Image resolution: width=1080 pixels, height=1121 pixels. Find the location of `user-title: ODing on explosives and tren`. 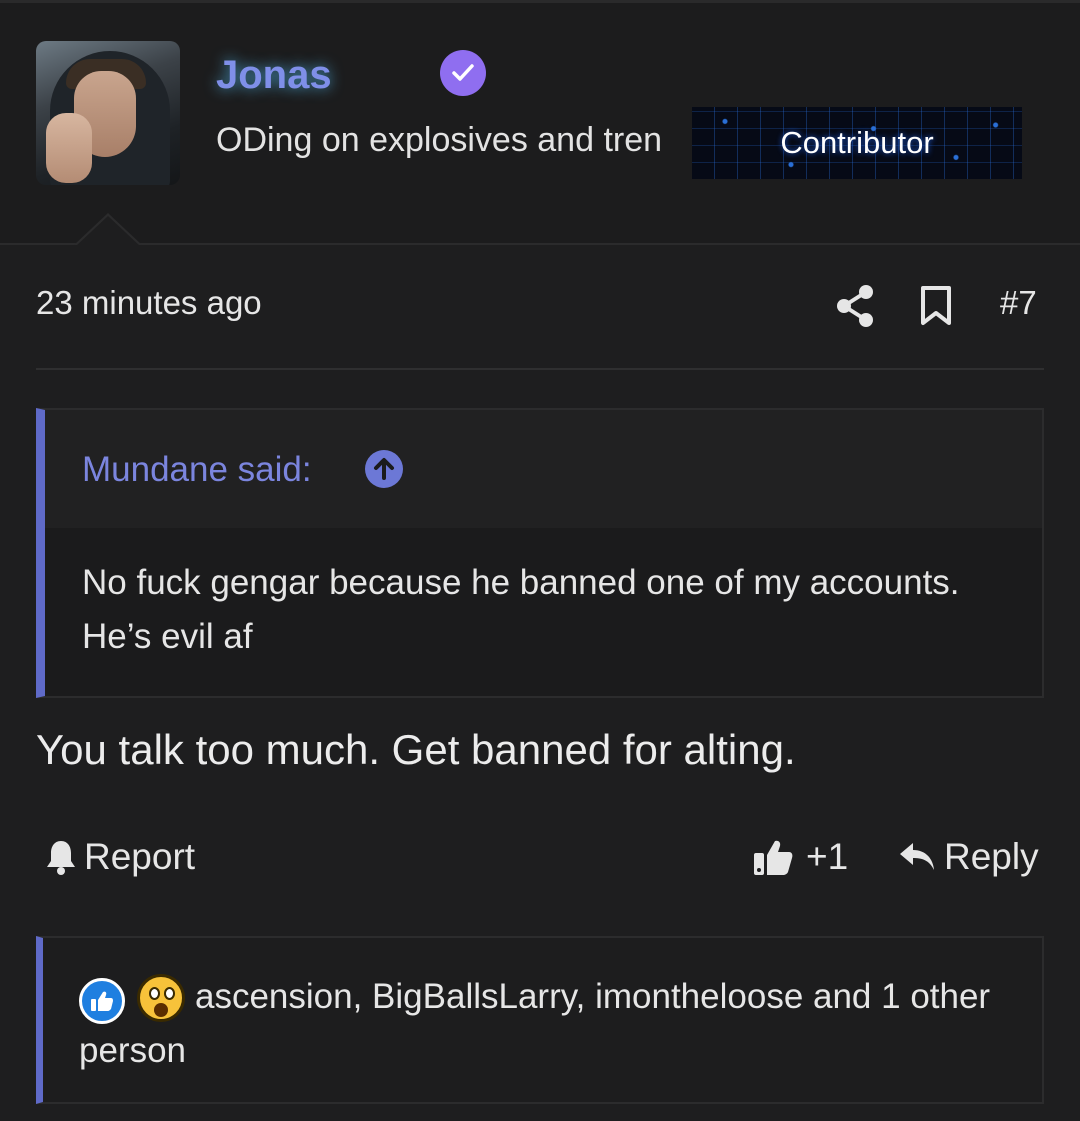

user-title: ODing on explosives and tren is located at coordinates (439, 140).